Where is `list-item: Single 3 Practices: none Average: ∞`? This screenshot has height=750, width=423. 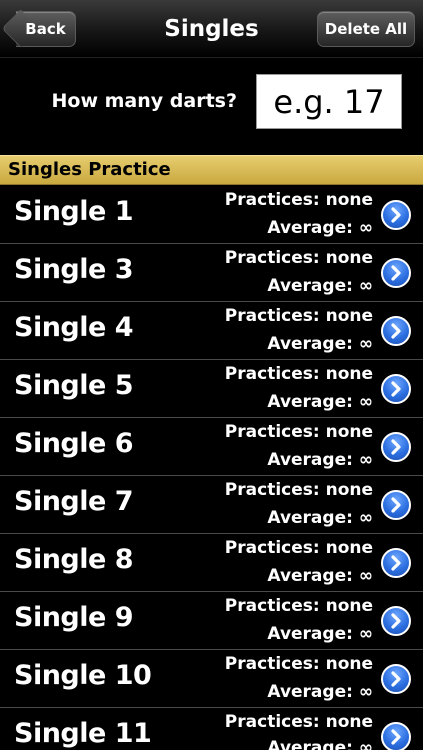 list-item: Single 3 Practices: none Average: ∞ is located at coordinates (211, 273).